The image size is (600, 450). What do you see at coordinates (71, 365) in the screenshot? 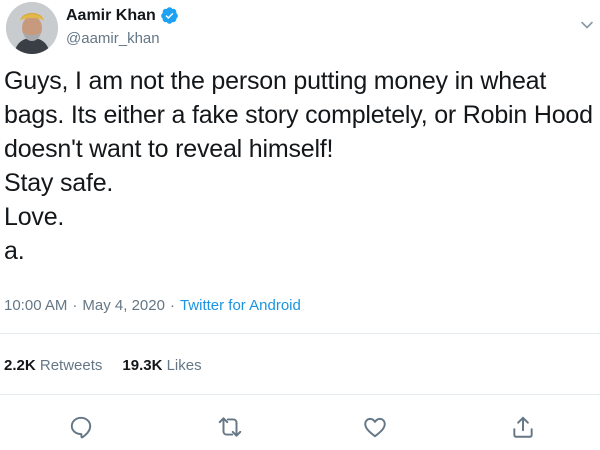
I see `retweets-label: Retweets` at bounding box center [71, 365].